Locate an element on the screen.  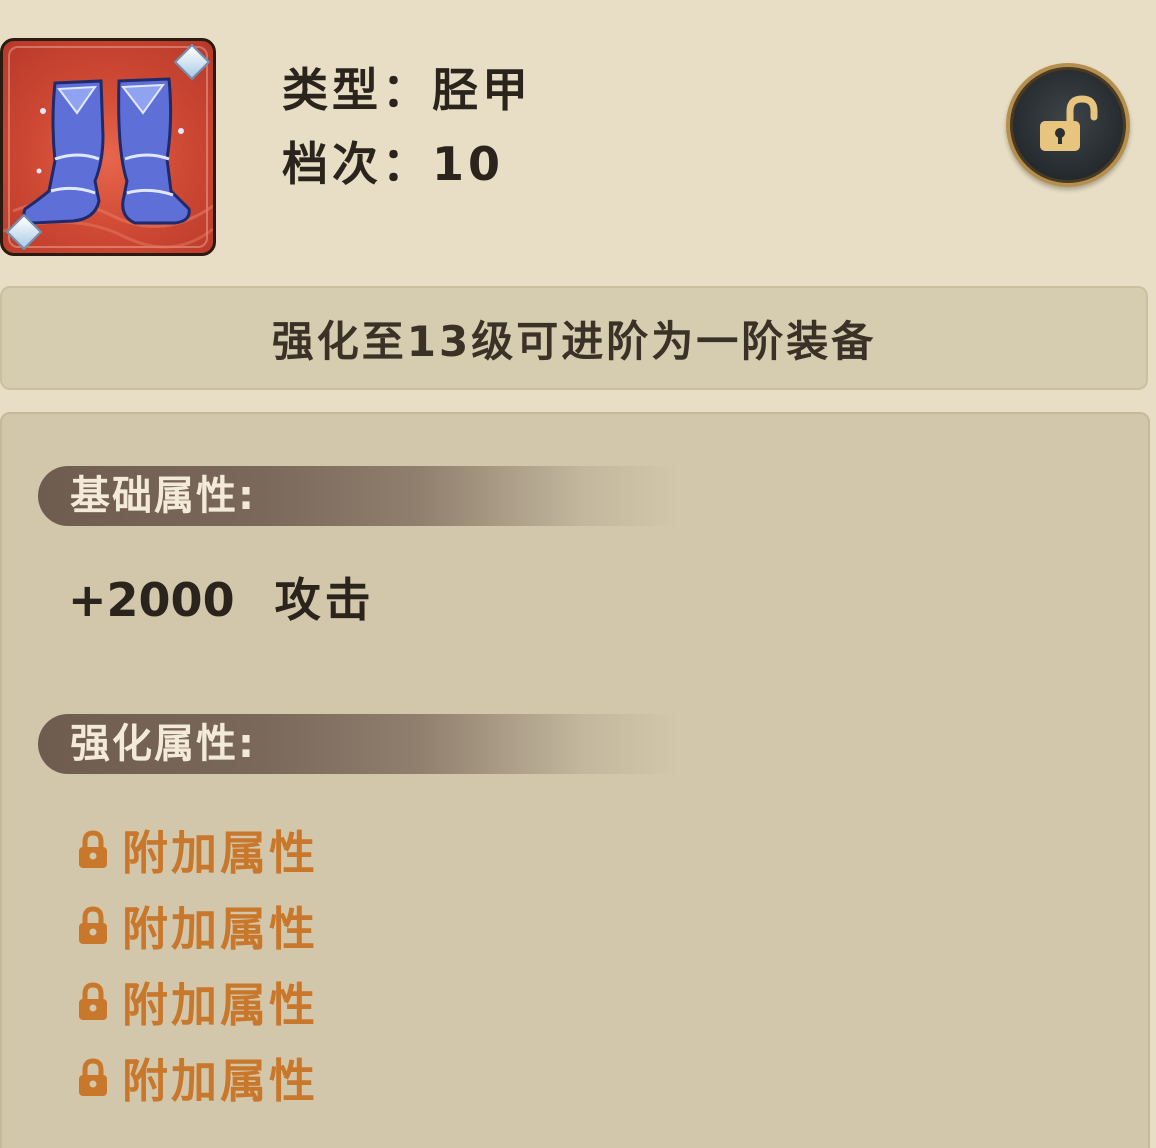
greaves-boots-icon is located at coordinates (108, 147).